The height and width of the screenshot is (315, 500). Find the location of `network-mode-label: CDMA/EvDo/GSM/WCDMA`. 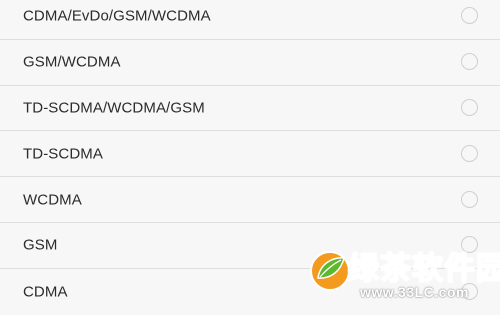

network-mode-label: CDMA/EvDo/GSM/WCDMA is located at coordinates (117, 16).